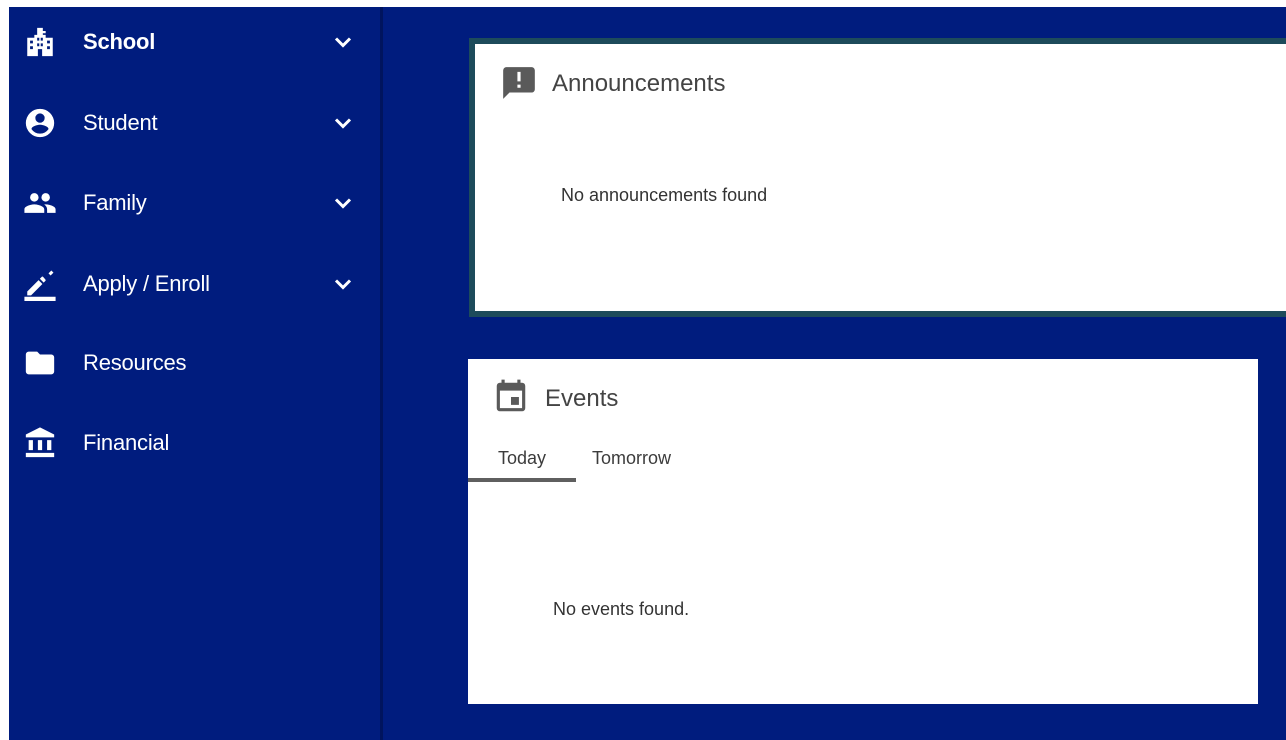 The width and height of the screenshot is (1286, 740). What do you see at coordinates (194, 203) in the screenshot?
I see `sidebar-item-family: Family` at bounding box center [194, 203].